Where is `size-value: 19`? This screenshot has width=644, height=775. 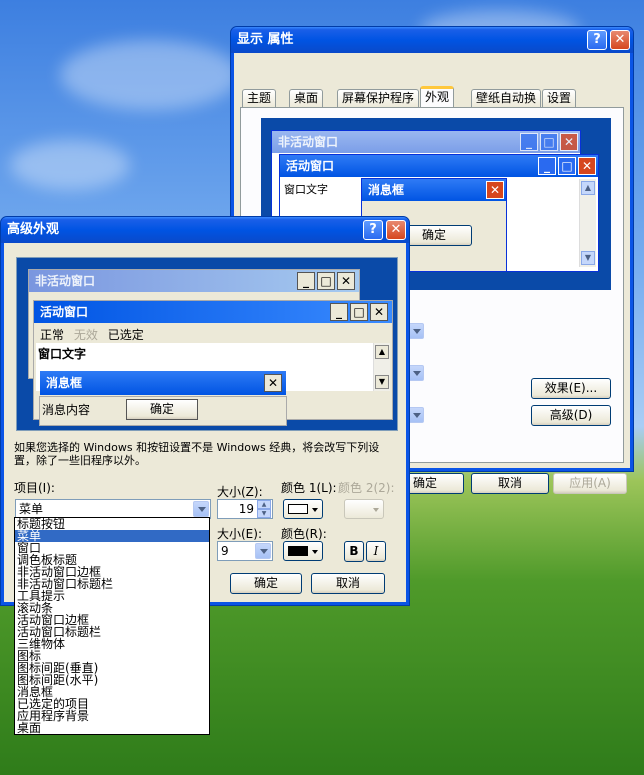 size-value: 19 is located at coordinates (246, 509).